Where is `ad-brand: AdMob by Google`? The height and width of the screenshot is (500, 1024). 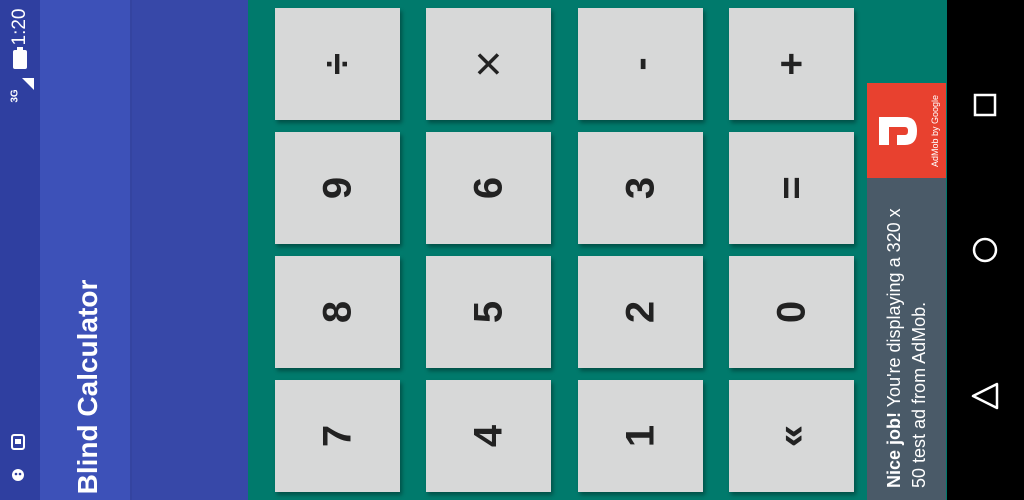
ad-brand: AdMob by Google is located at coordinates (935, 131).